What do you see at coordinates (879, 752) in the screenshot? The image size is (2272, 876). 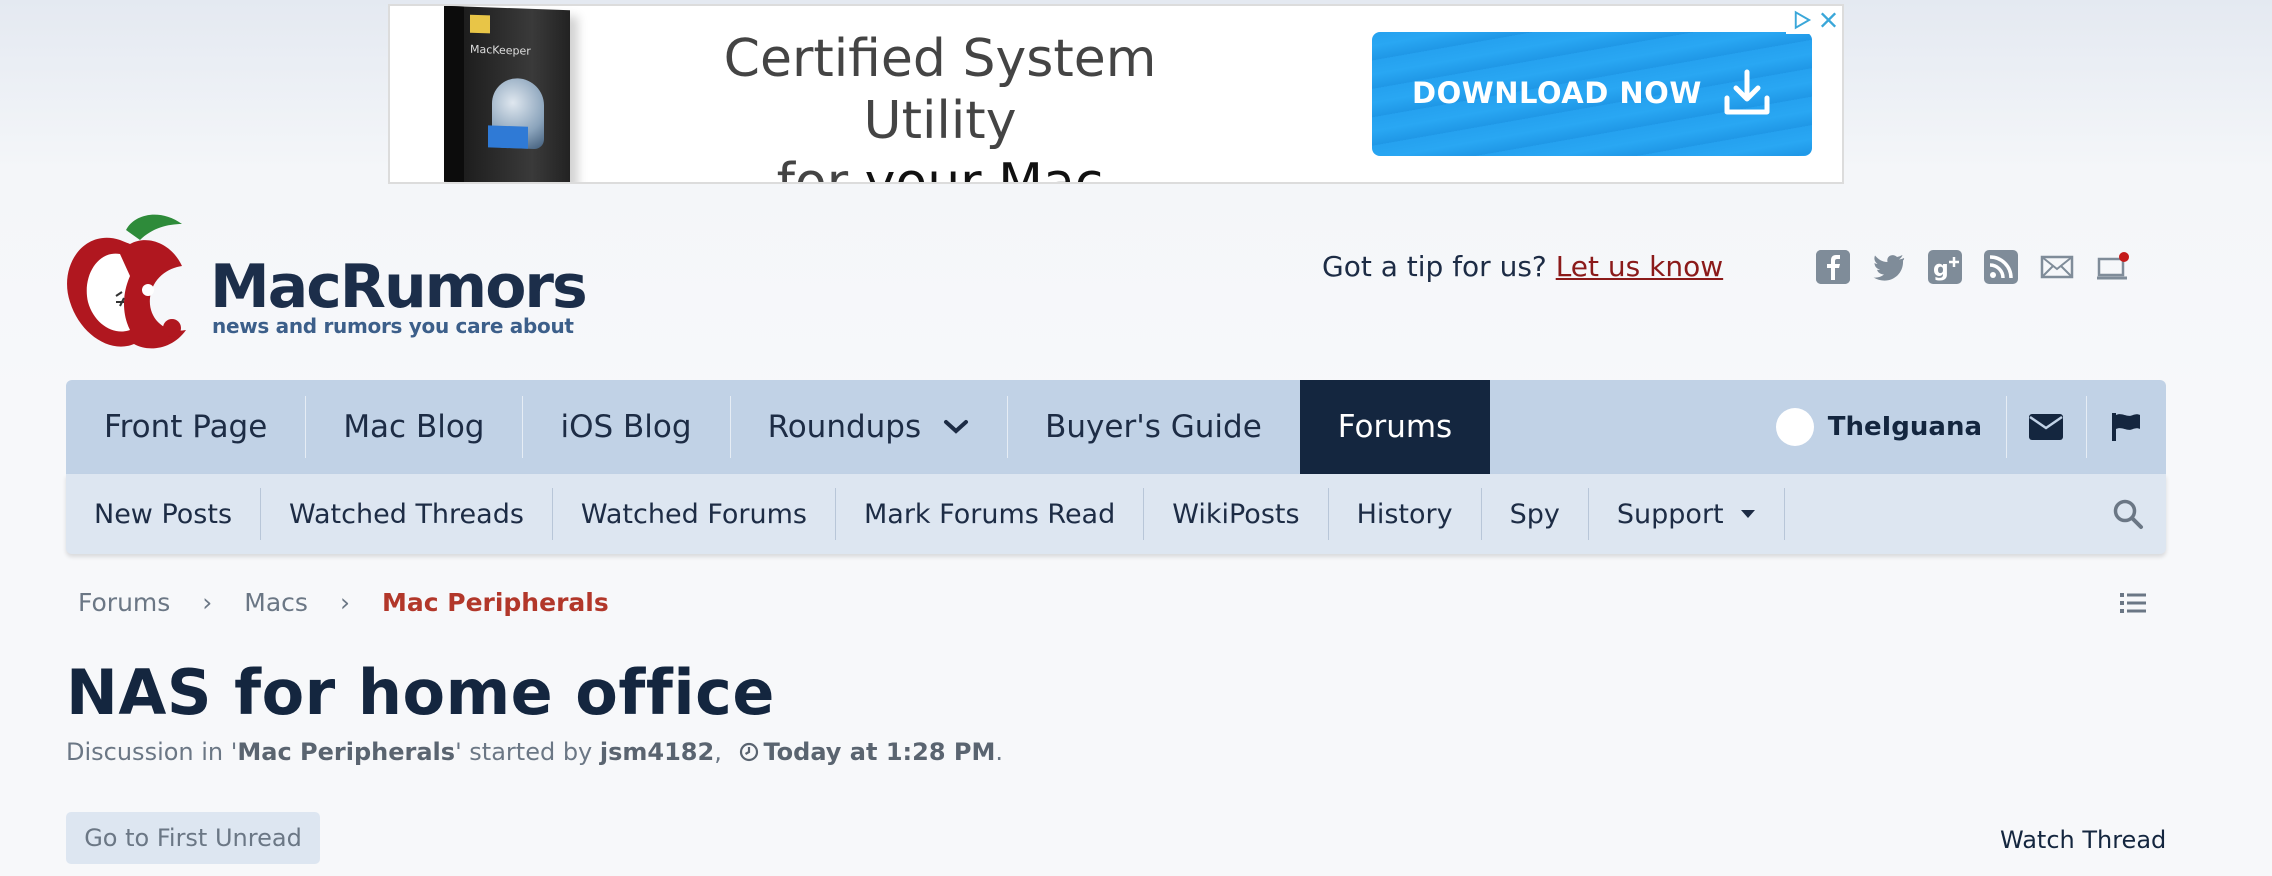 I see `meta-time: Today at 1:28 PM` at bounding box center [879, 752].